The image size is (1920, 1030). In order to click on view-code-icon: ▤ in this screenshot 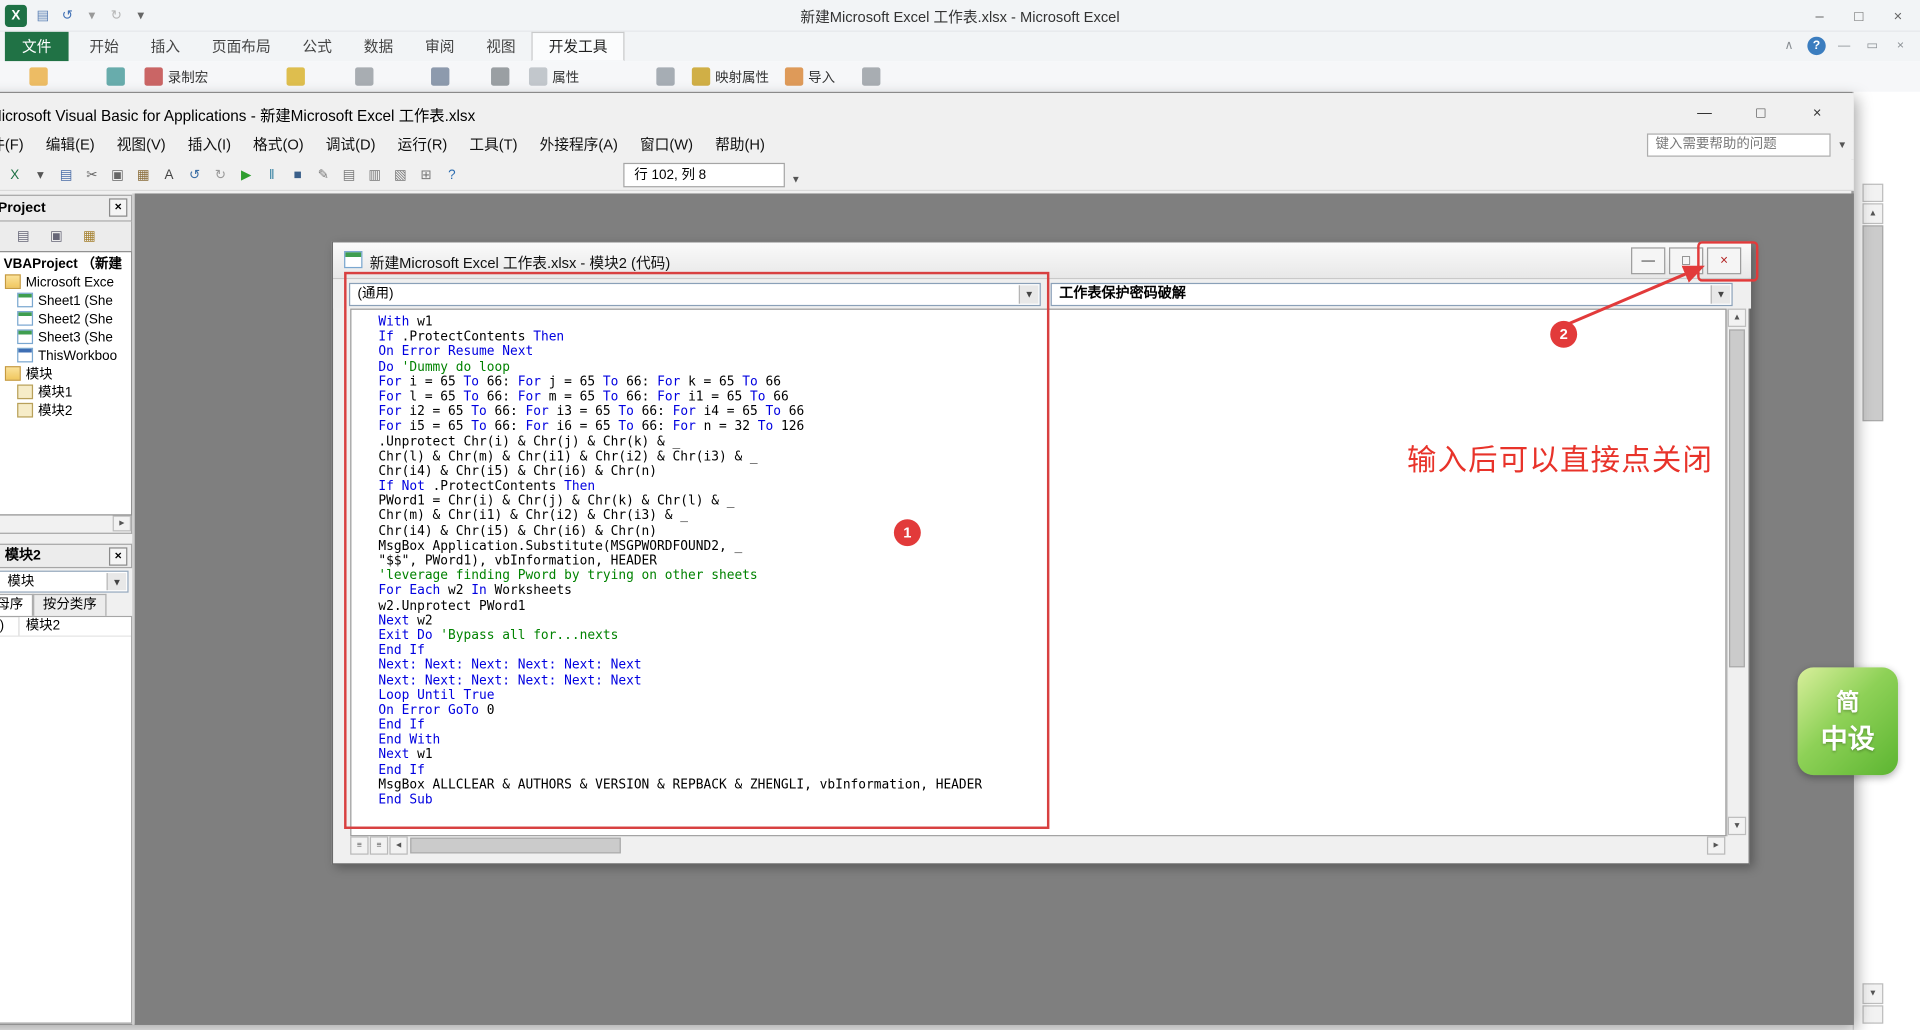, I will do `click(23, 236)`.